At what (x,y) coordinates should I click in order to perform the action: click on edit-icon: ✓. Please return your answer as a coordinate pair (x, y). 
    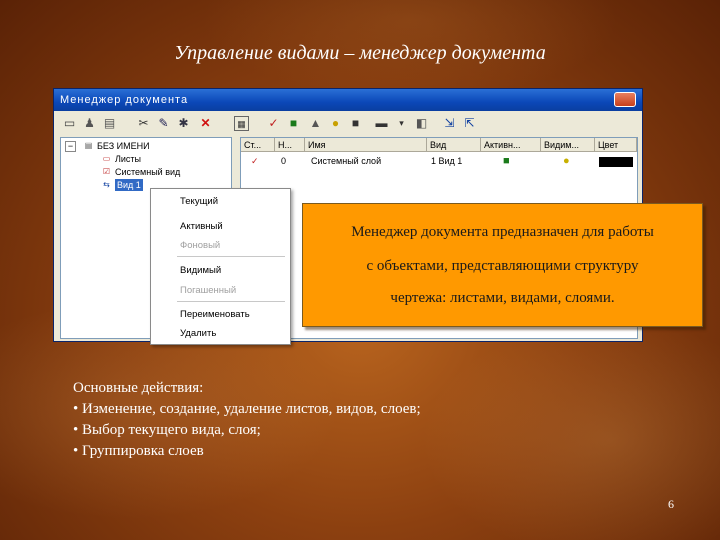
    Looking at the image, I should click on (273, 123).